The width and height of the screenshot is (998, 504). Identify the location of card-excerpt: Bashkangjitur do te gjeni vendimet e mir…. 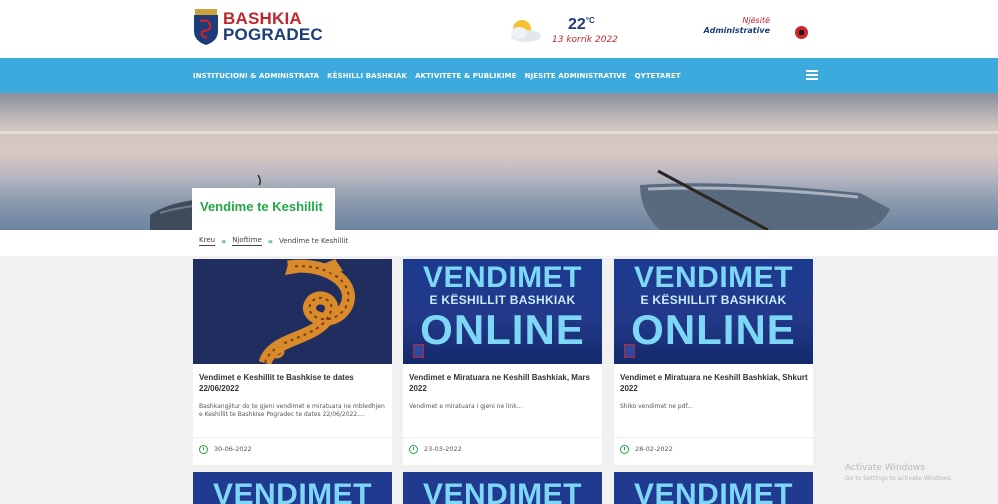
(292, 410).